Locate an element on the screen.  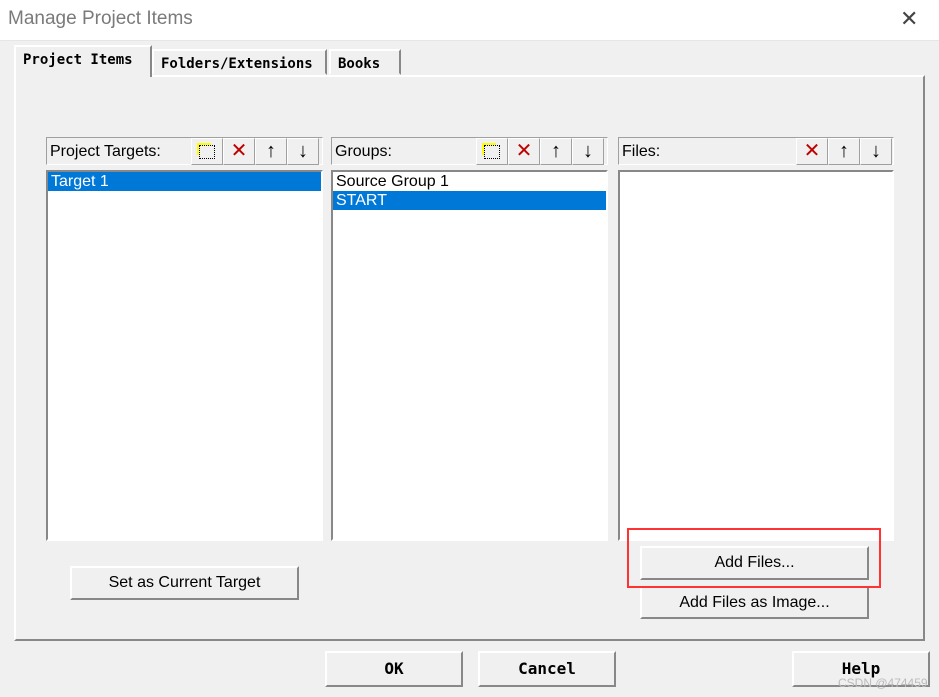
watermark: CSDN @474459 is located at coordinates (883, 683).